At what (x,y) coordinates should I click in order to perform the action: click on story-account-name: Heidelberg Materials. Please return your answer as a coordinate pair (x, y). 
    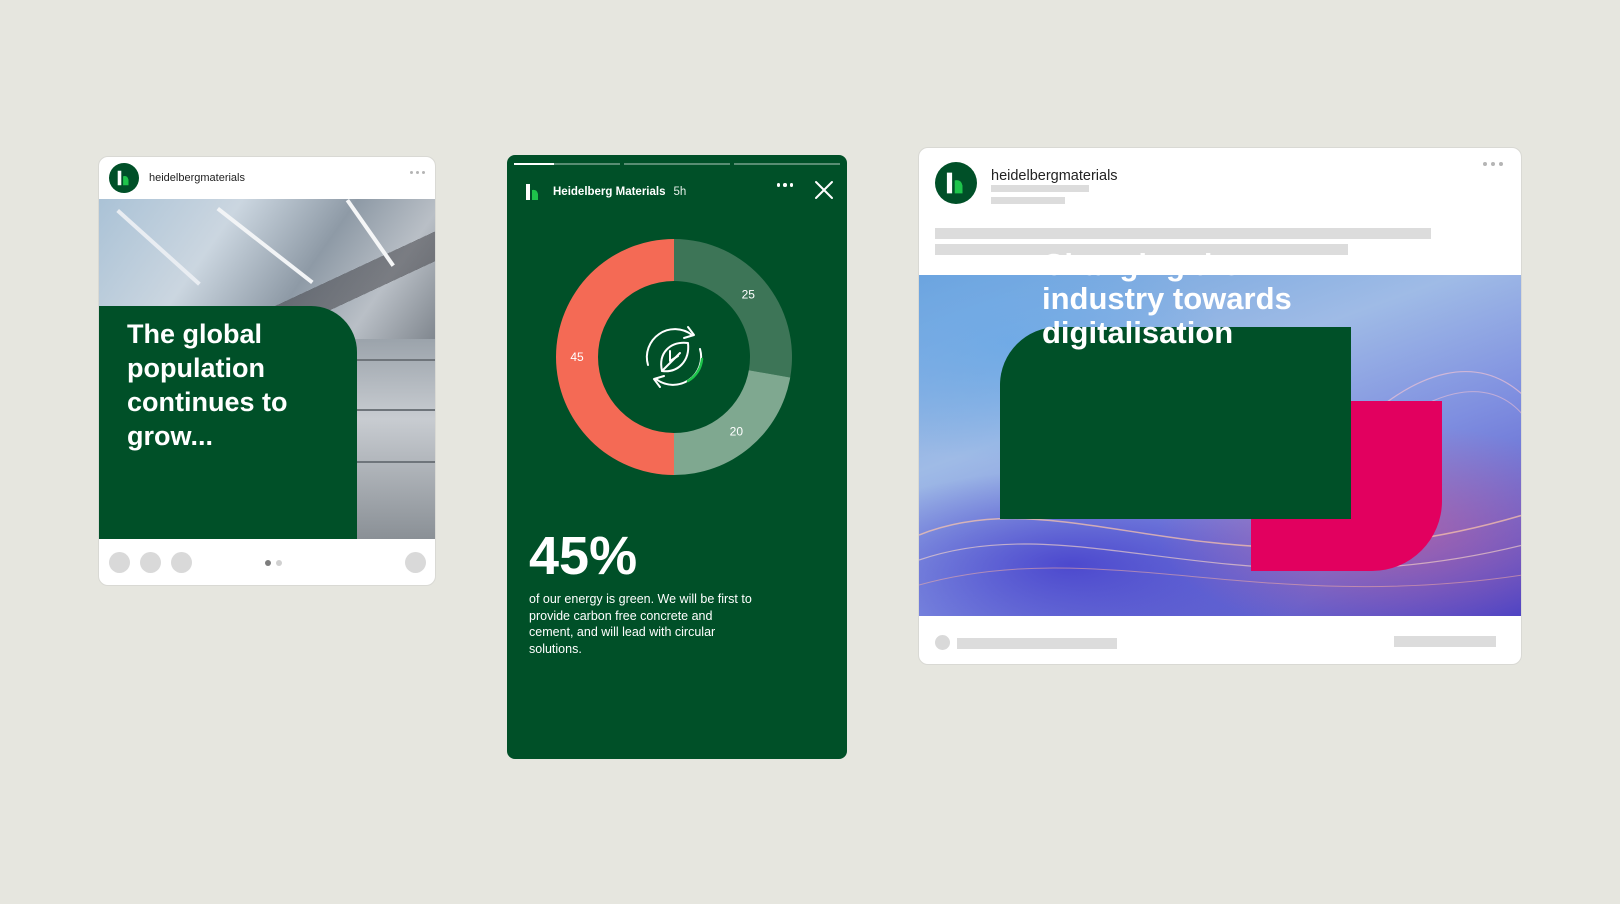
    Looking at the image, I should click on (609, 192).